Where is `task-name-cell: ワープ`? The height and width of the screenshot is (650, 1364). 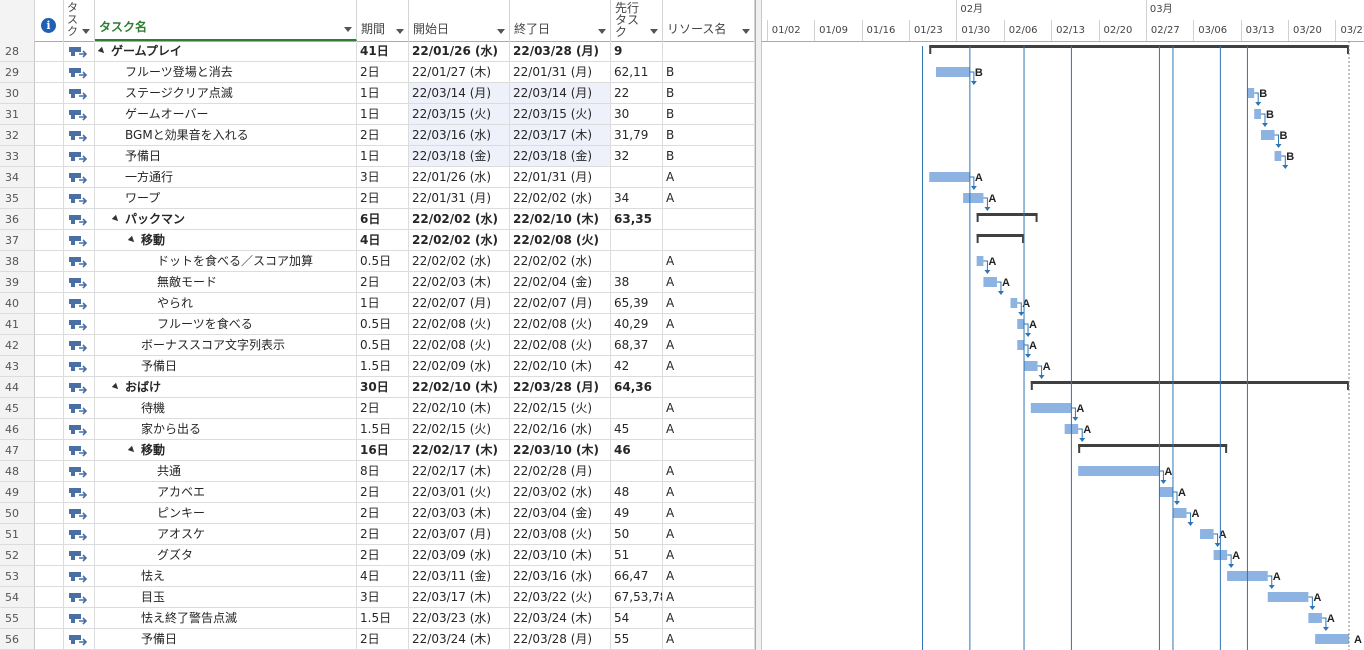
task-name-cell: ワープ is located at coordinates (226, 198).